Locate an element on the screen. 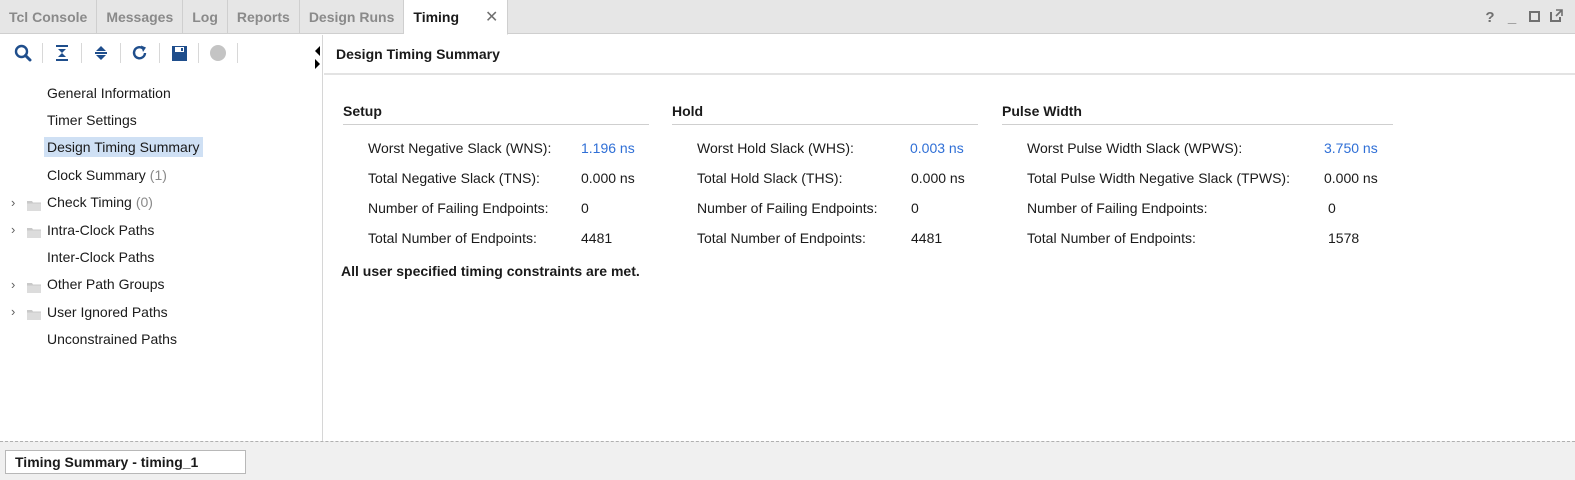 The width and height of the screenshot is (1575, 480). tab-label: Design Runs is located at coordinates (351, 17).